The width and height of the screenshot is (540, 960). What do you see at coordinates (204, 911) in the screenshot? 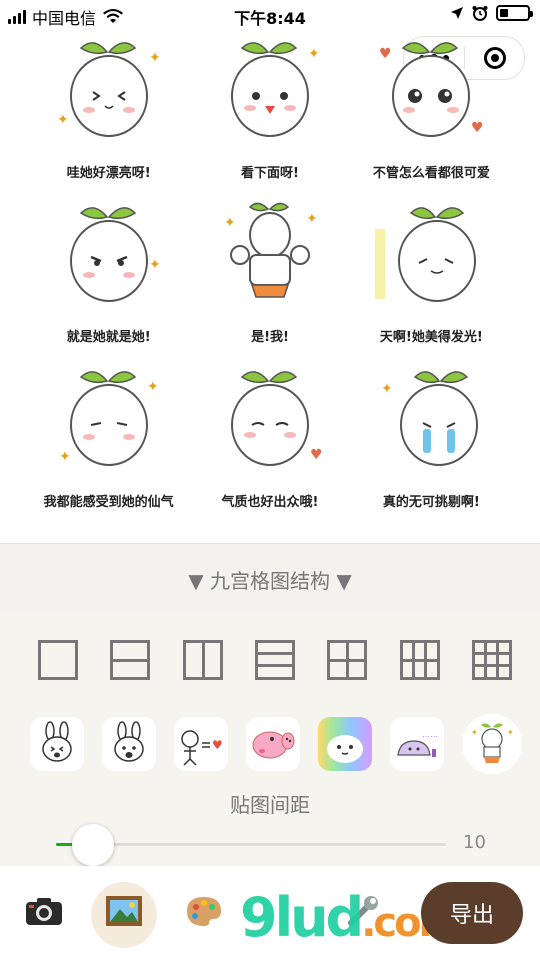
I see `palette-icon` at bounding box center [204, 911].